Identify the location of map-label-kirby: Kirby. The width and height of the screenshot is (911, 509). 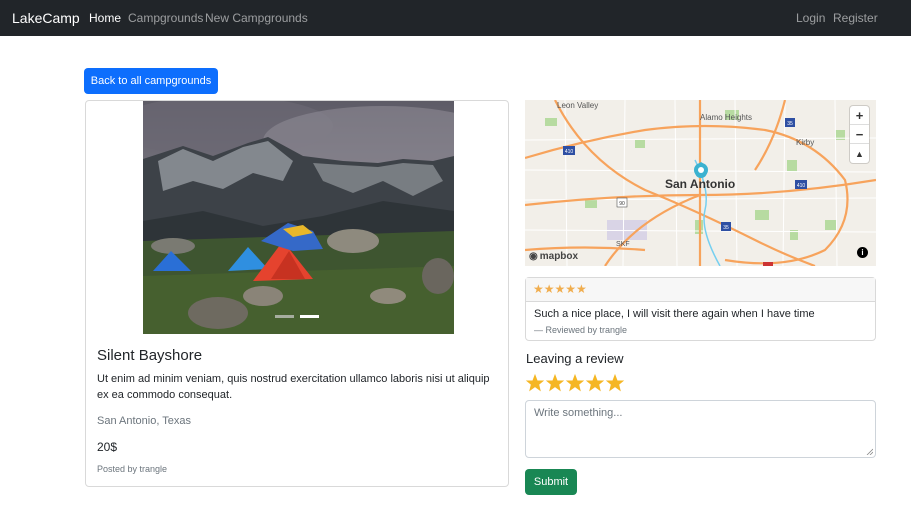
(805, 142).